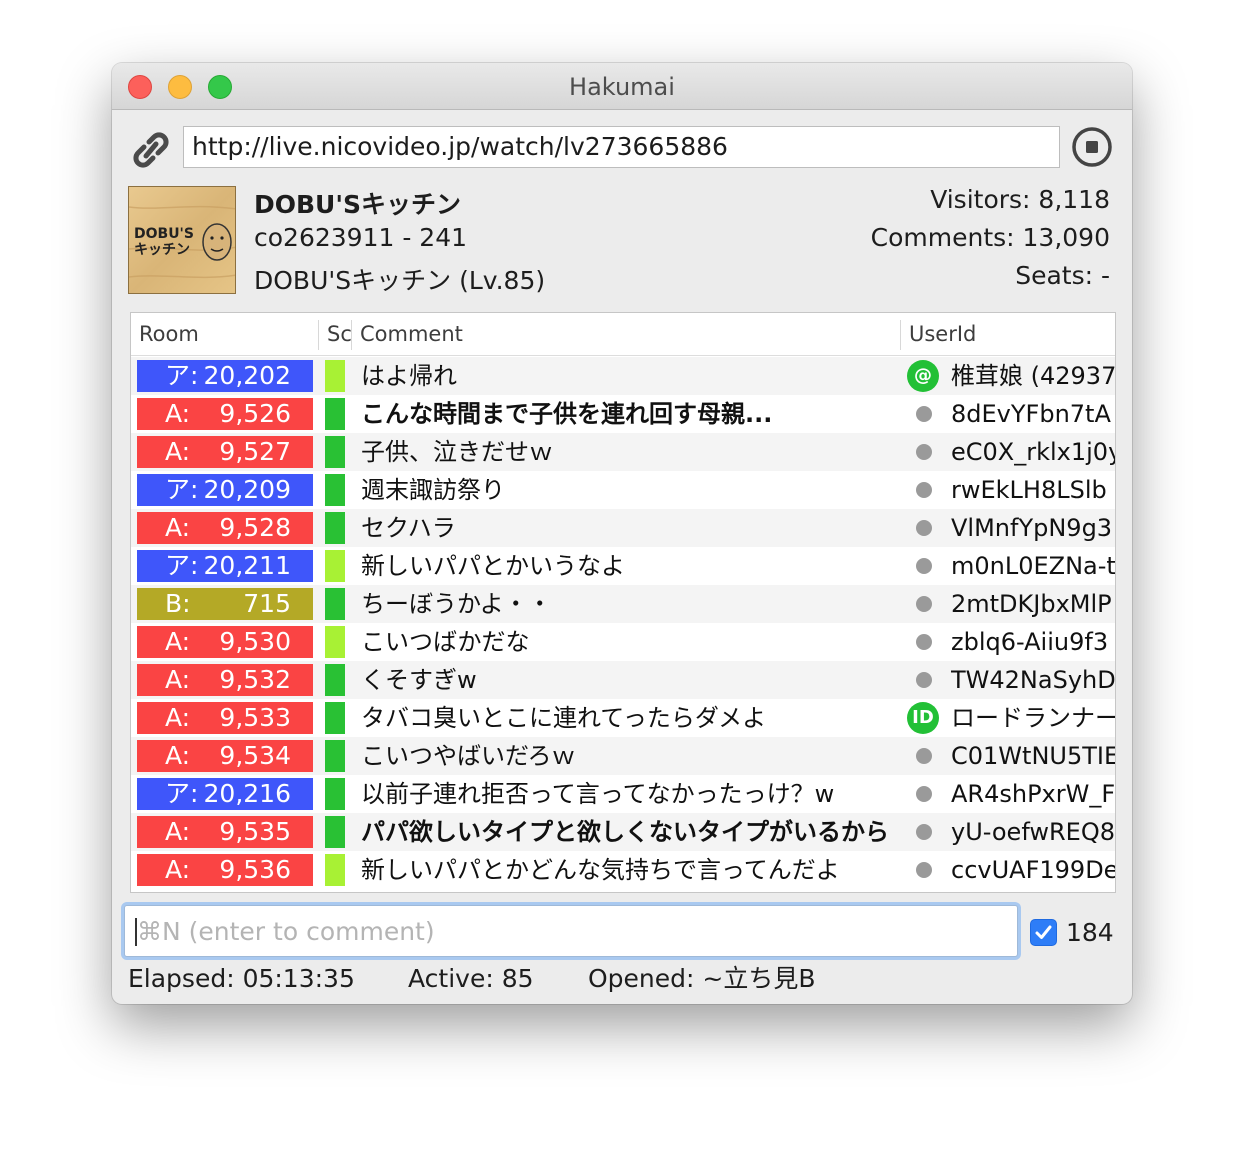 The width and height of the screenshot is (1244, 1164). I want to click on room-badge: ア: 20,211, so click(225, 566).